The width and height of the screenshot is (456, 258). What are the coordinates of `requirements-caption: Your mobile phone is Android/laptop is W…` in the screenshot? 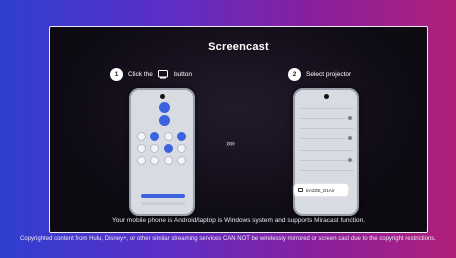 It's located at (238, 220).